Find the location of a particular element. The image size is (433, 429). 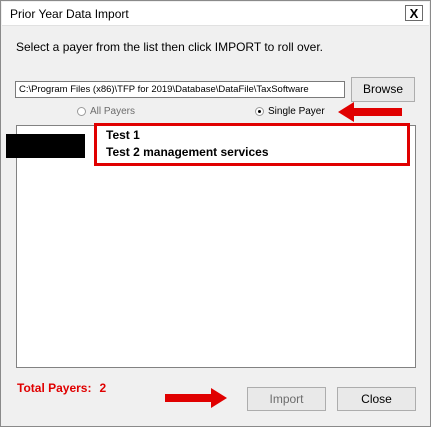

redacted-block is located at coordinates (45, 146).